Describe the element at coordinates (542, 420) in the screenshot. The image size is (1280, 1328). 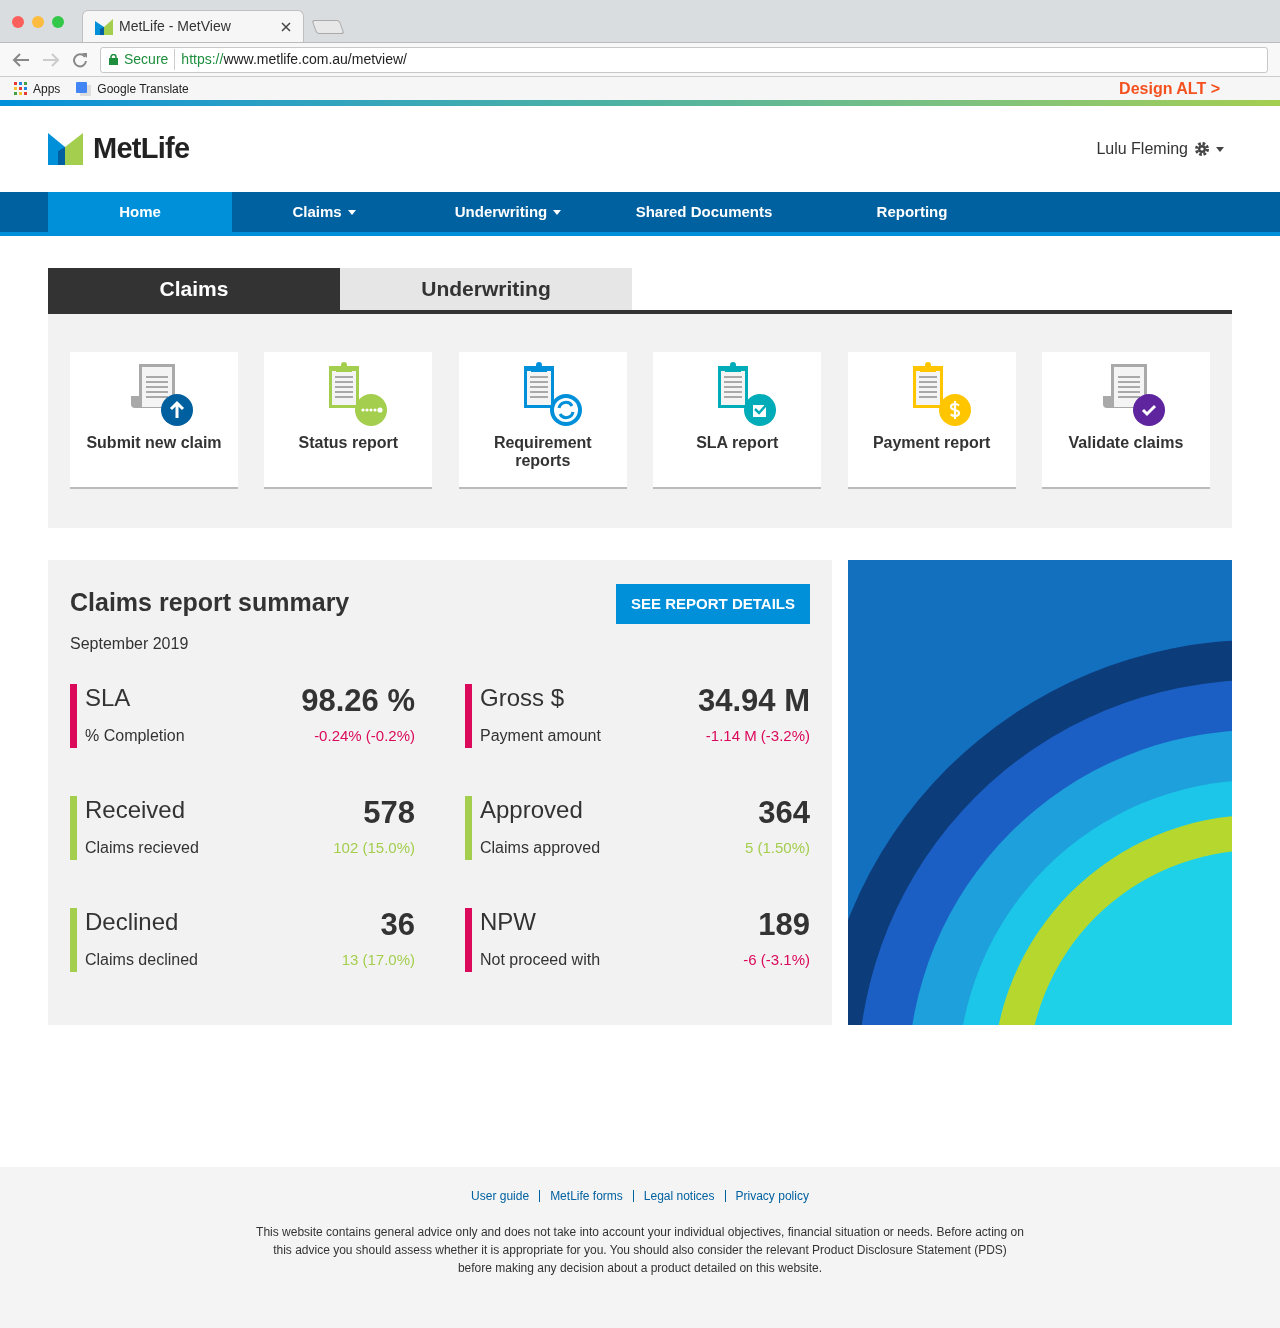
I see `report-tile: Requirement reports` at that location.